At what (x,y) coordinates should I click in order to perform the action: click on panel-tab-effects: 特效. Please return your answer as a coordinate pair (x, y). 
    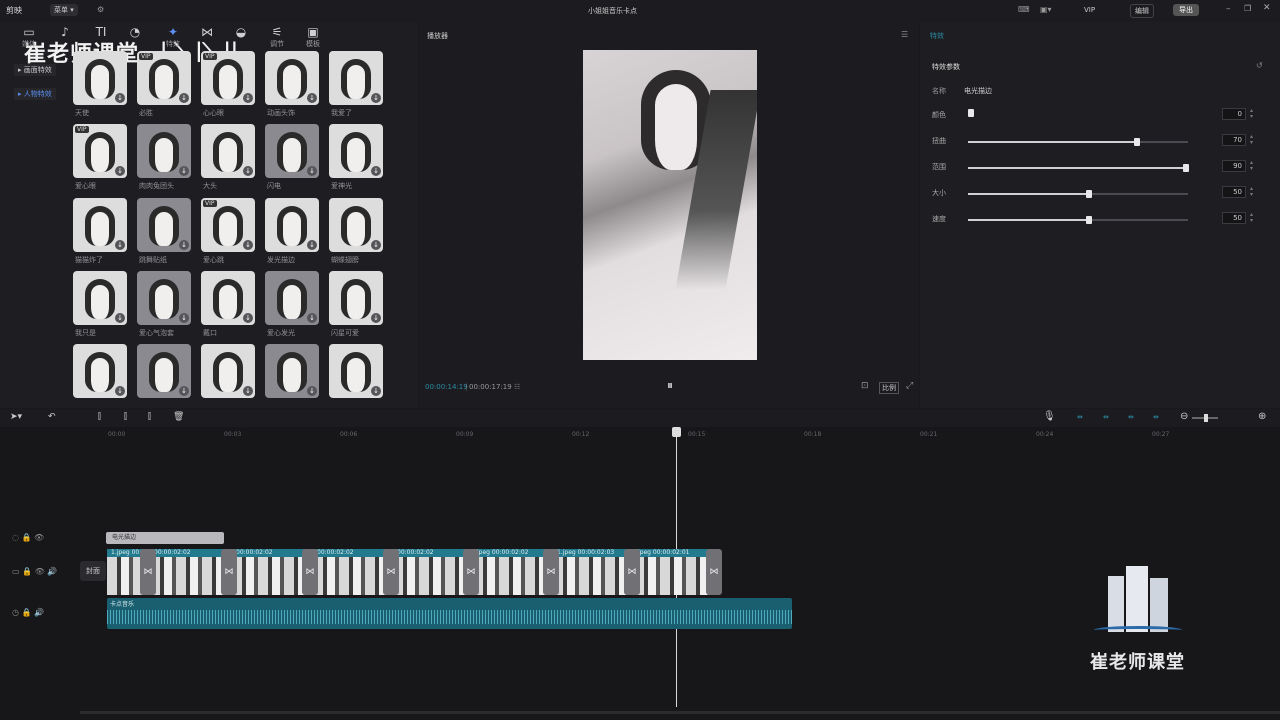
    Looking at the image, I should click on (937, 36).